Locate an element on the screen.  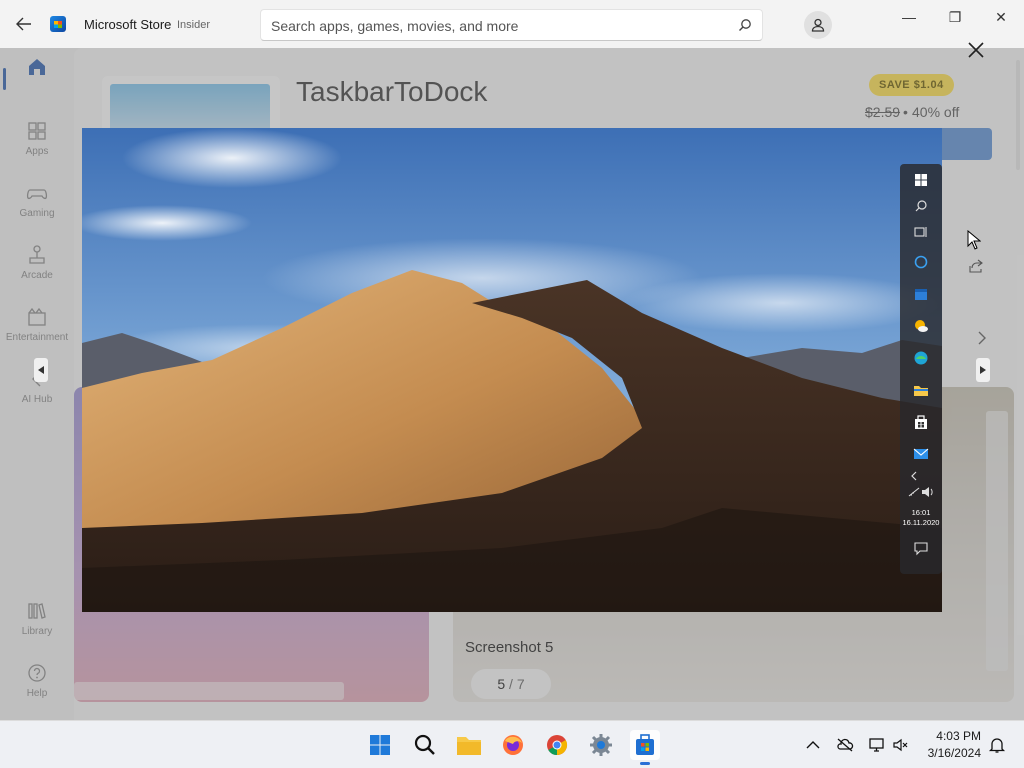
close-viewer-icon is located at coordinates (976, 50).